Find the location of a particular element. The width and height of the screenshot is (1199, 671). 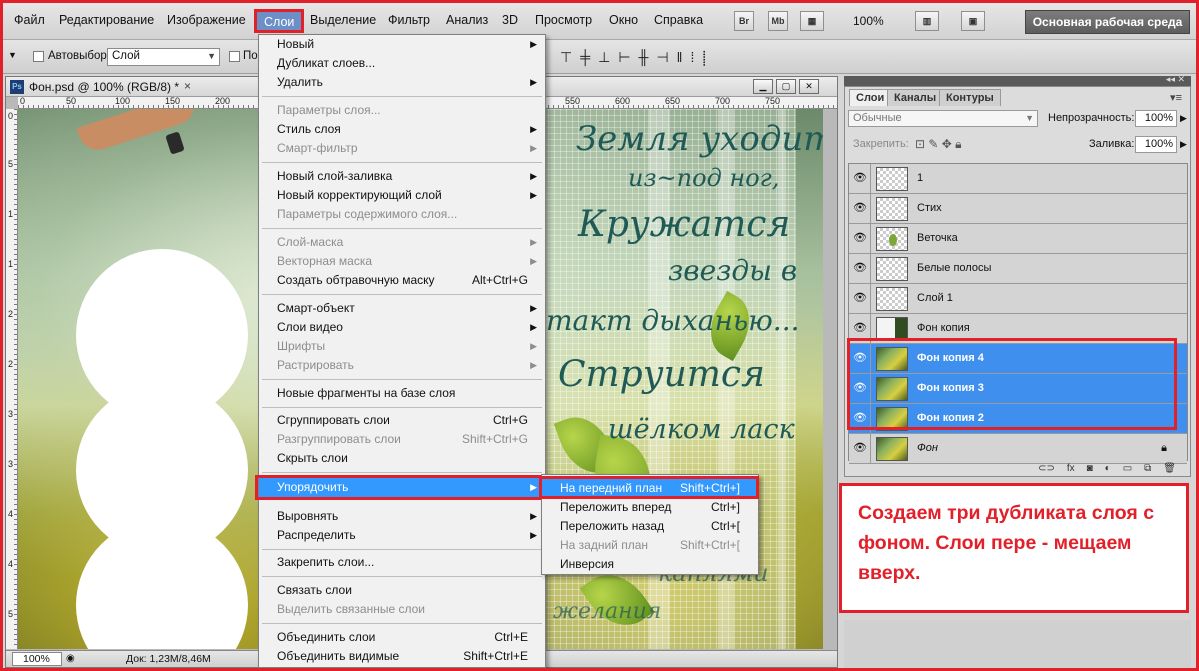

layer-row: 👁︎ Фон копия 4 is located at coordinates (1018, 359).